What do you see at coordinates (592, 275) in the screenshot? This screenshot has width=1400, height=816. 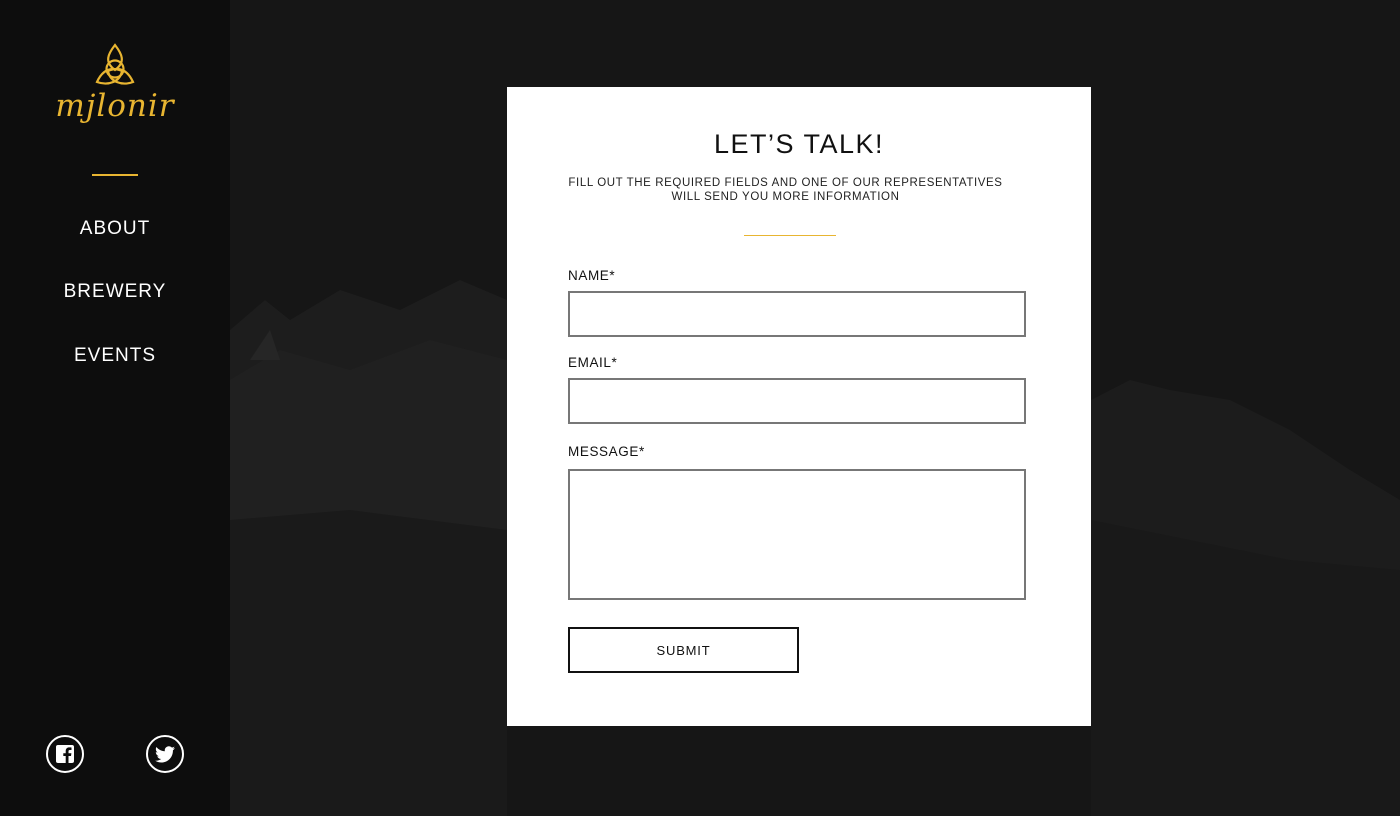 I see `name-label: NAME*` at bounding box center [592, 275].